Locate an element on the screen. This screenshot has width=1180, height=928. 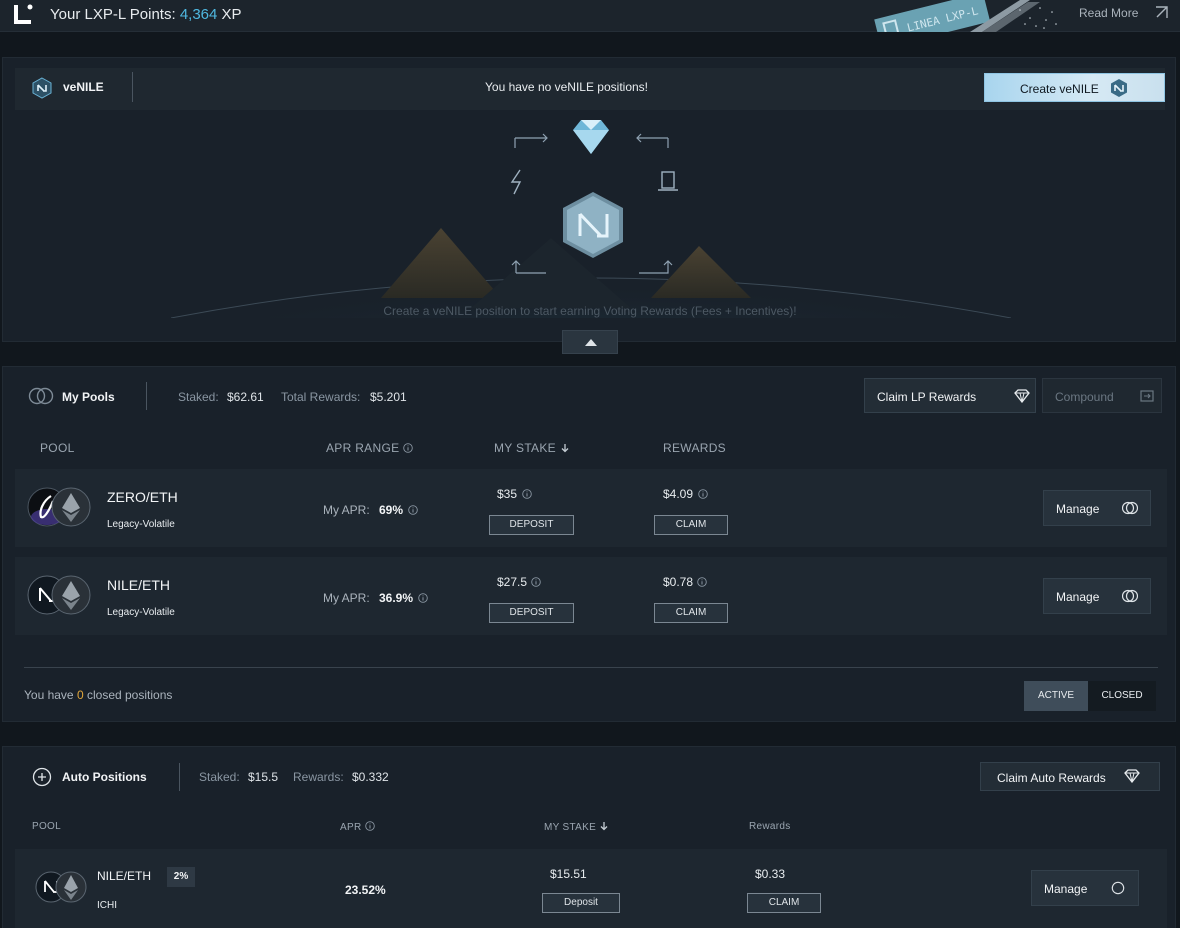
total-rewards-value: $5.201 is located at coordinates (388, 397).